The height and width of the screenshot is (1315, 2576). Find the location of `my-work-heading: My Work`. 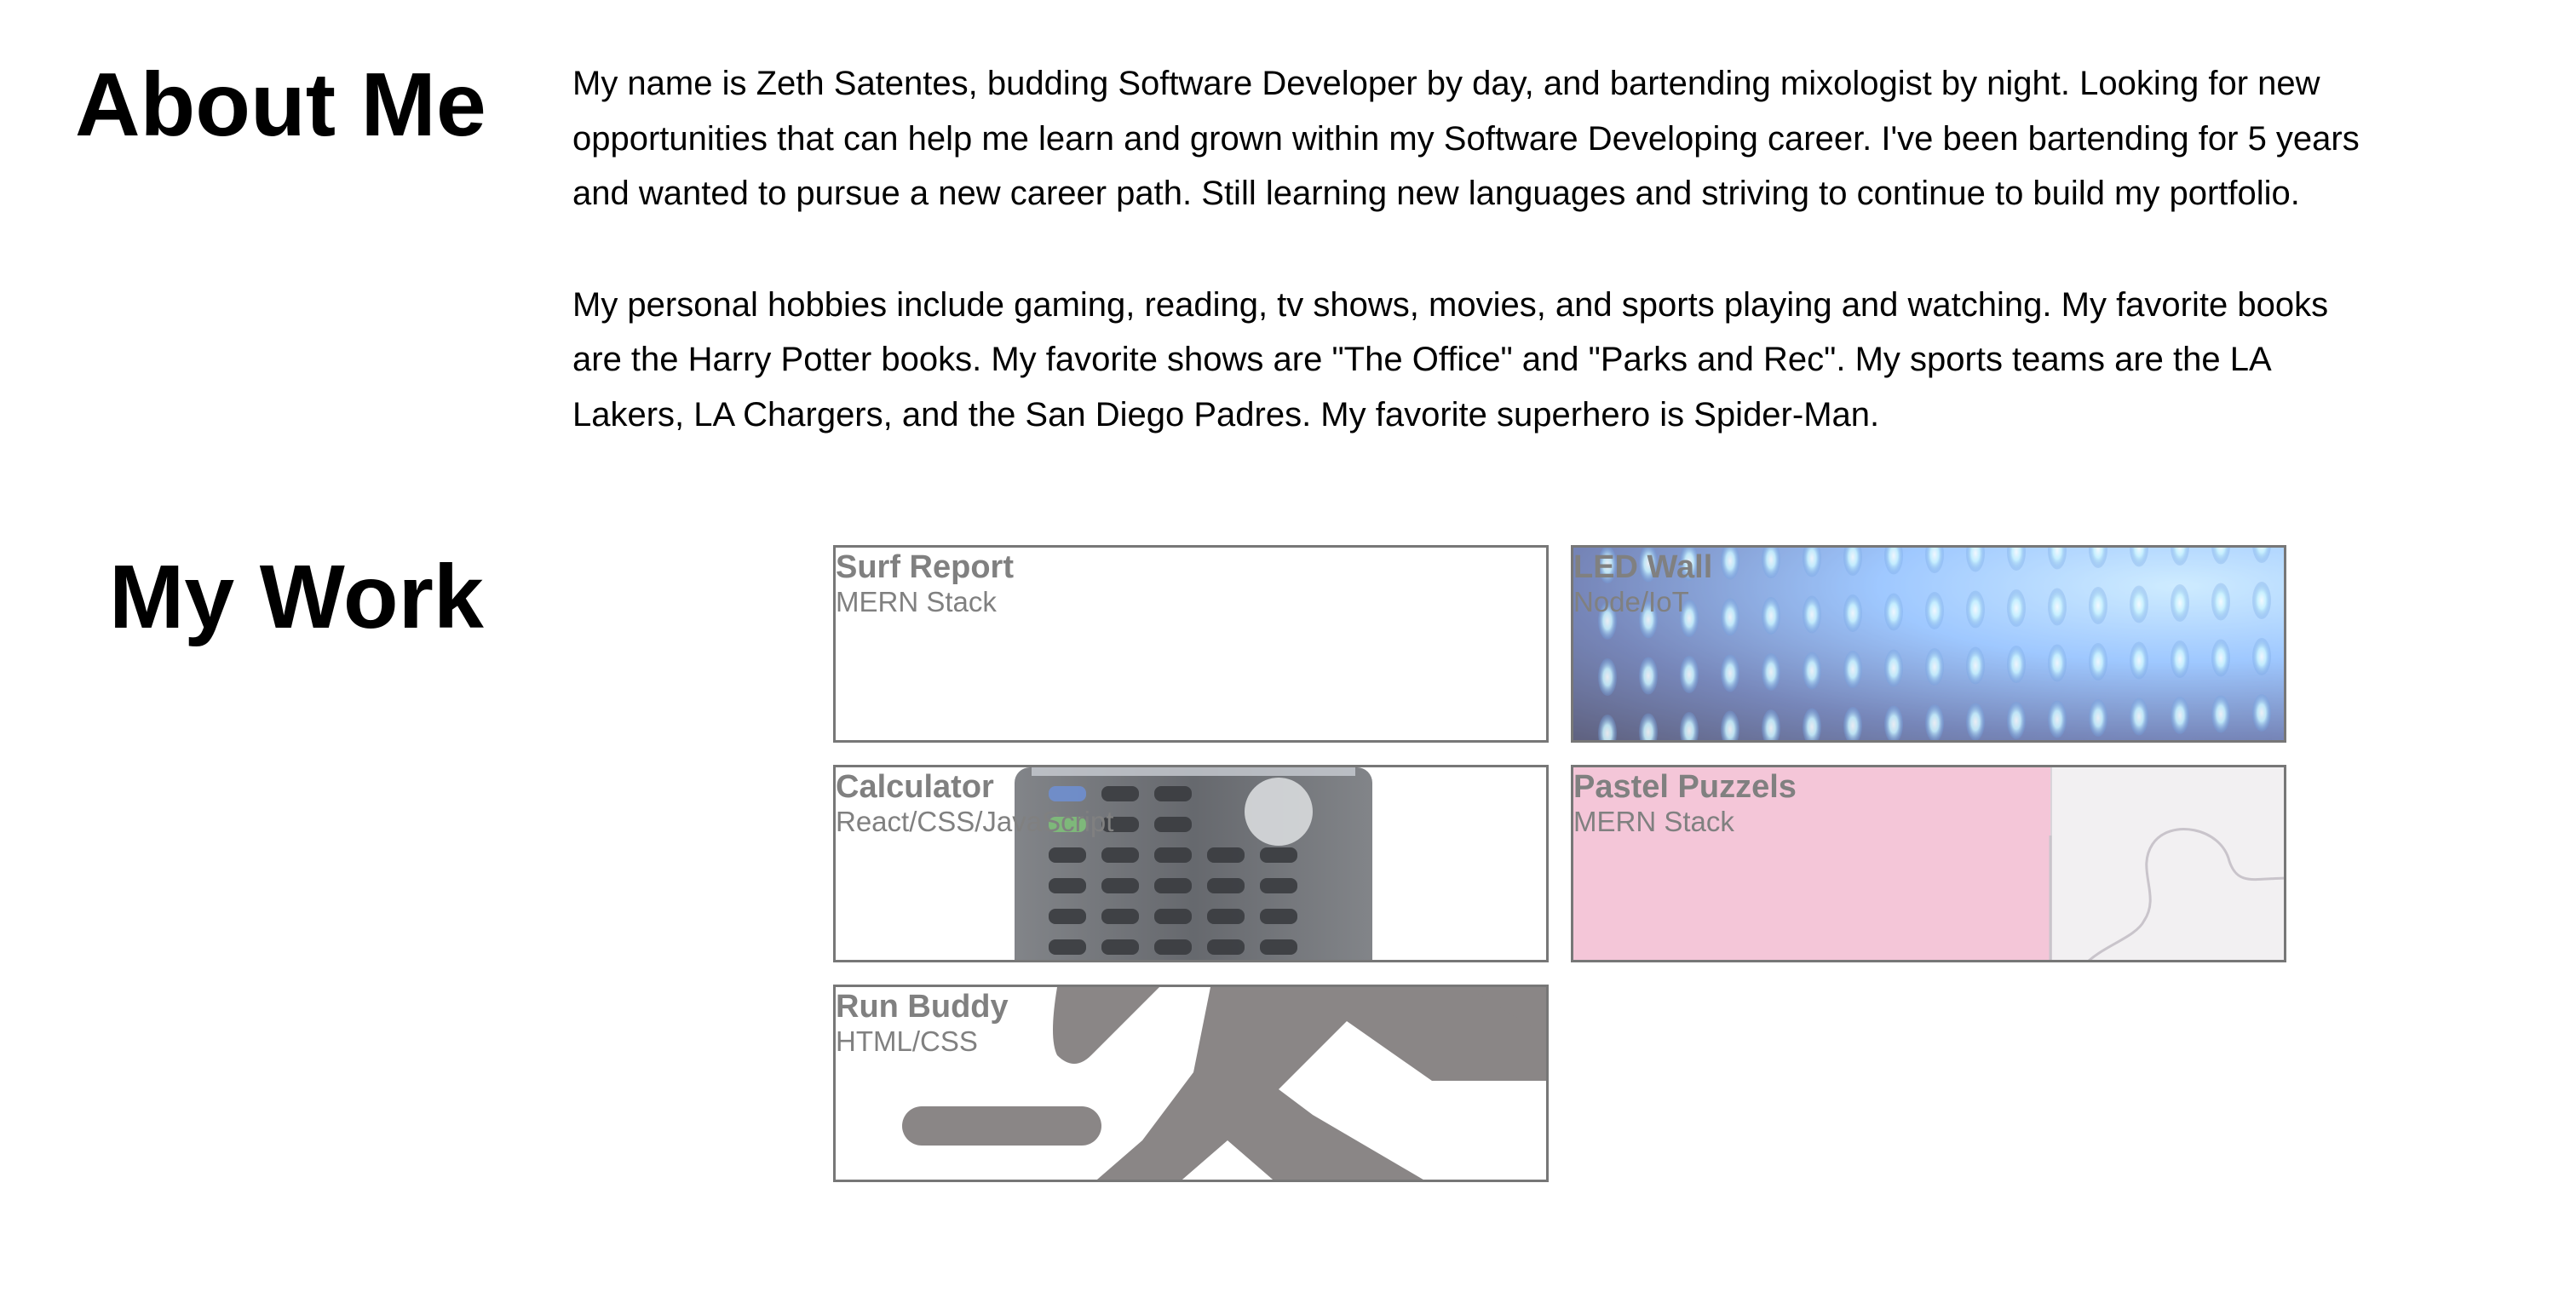

my-work-heading: My Work is located at coordinates (296, 597).